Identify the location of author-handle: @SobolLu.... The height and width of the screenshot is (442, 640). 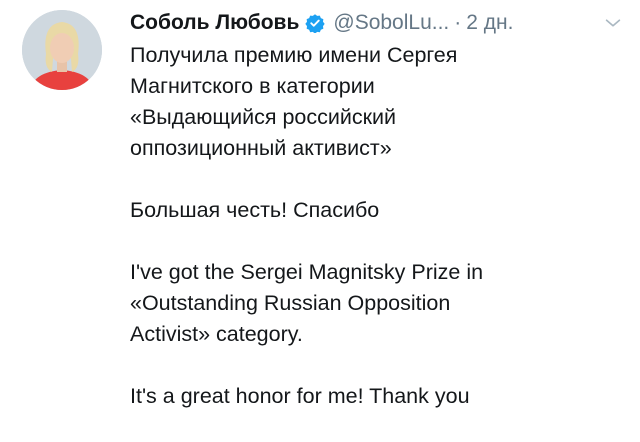
(391, 23).